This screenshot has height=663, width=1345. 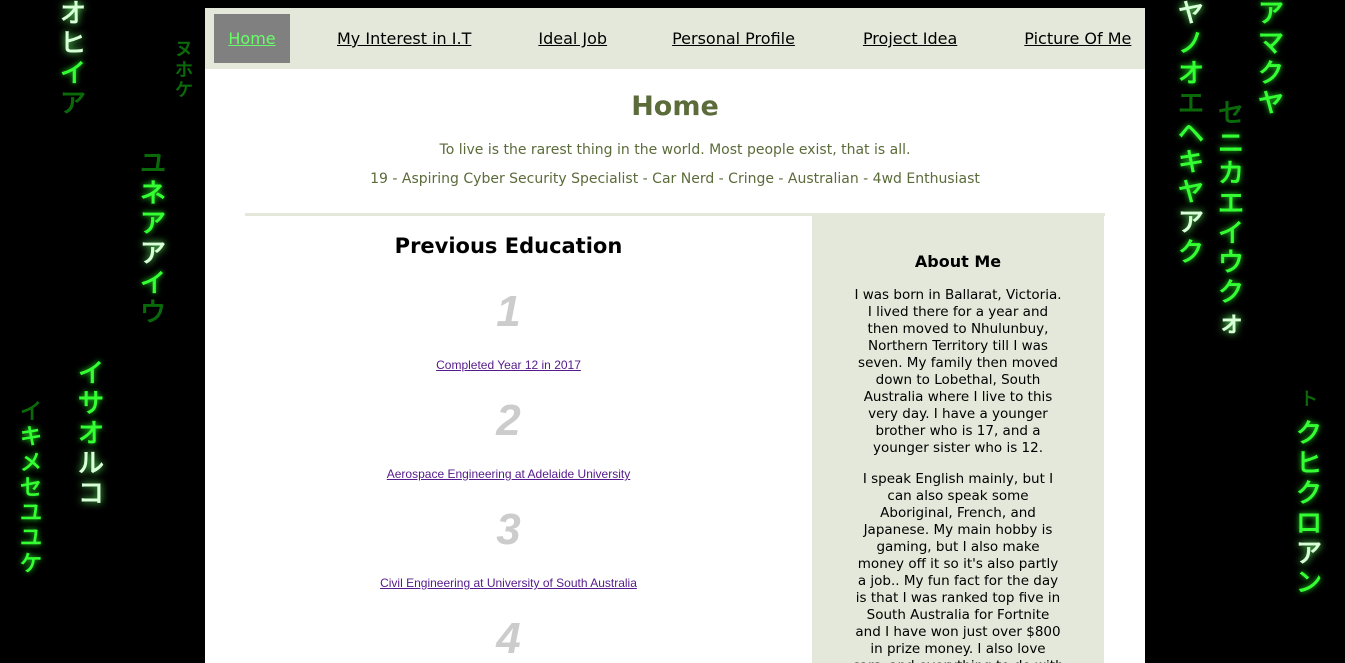 What do you see at coordinates (733, 38) in the screenshot?
I see `nav-item-personal-profile: Personal Profile` at bounding box center [733, 38].